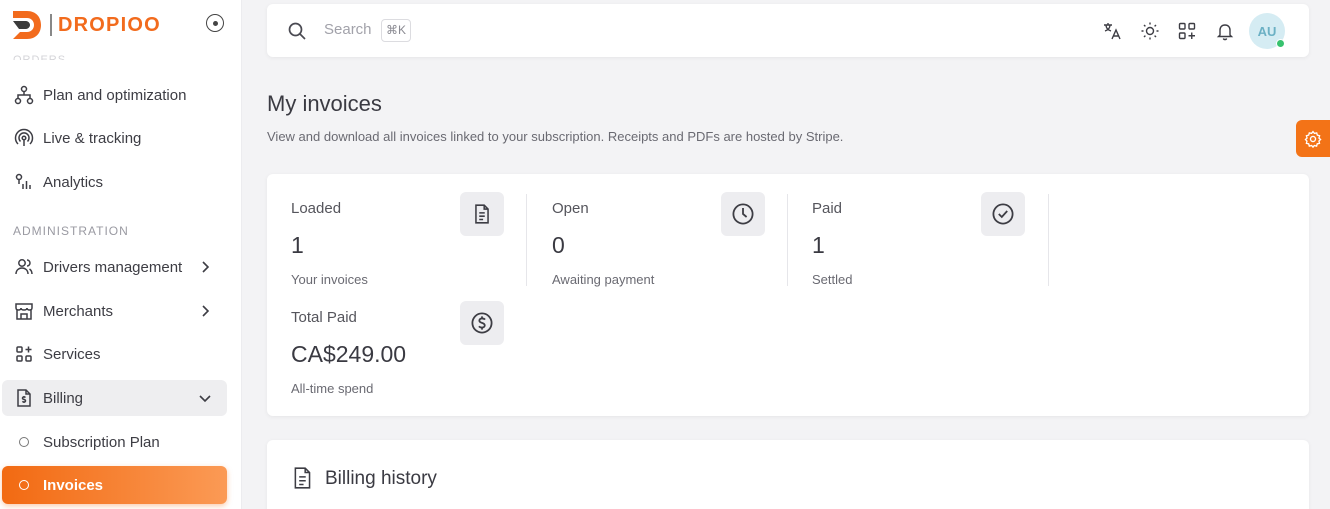 The image size is (1330, 509). I want to click on search-shortcut-badge: ⌘K, so click(396, 30).